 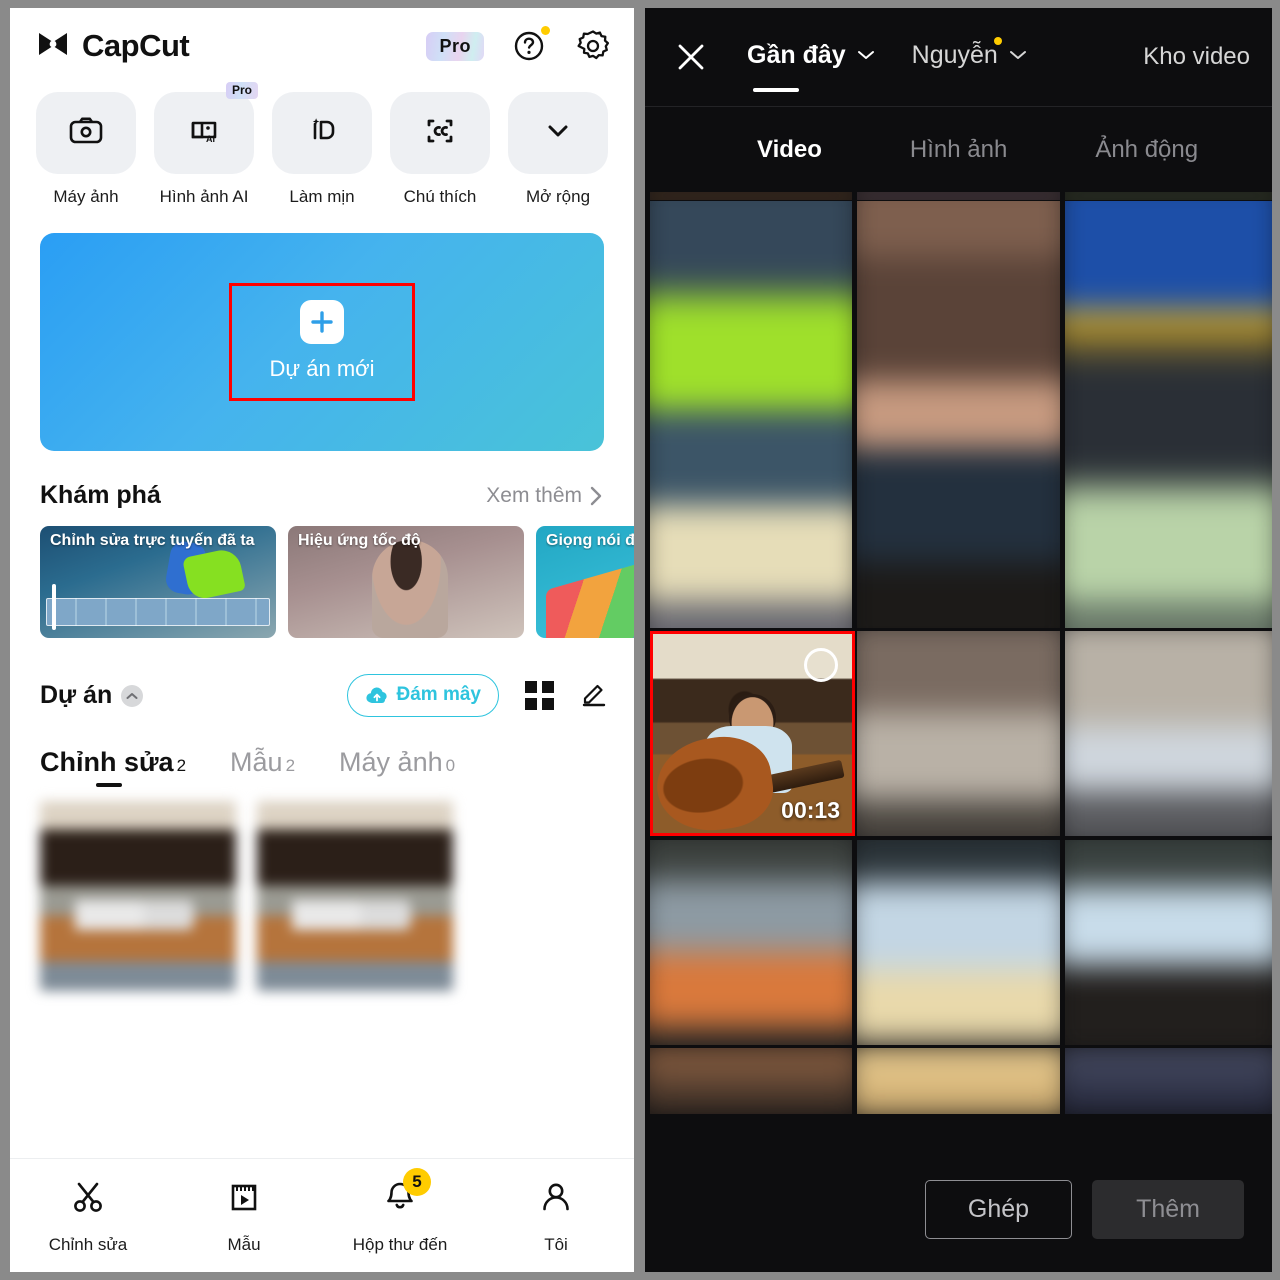 I want to click on explore-see-more: Xem thêm, so click(x=545, y=496).